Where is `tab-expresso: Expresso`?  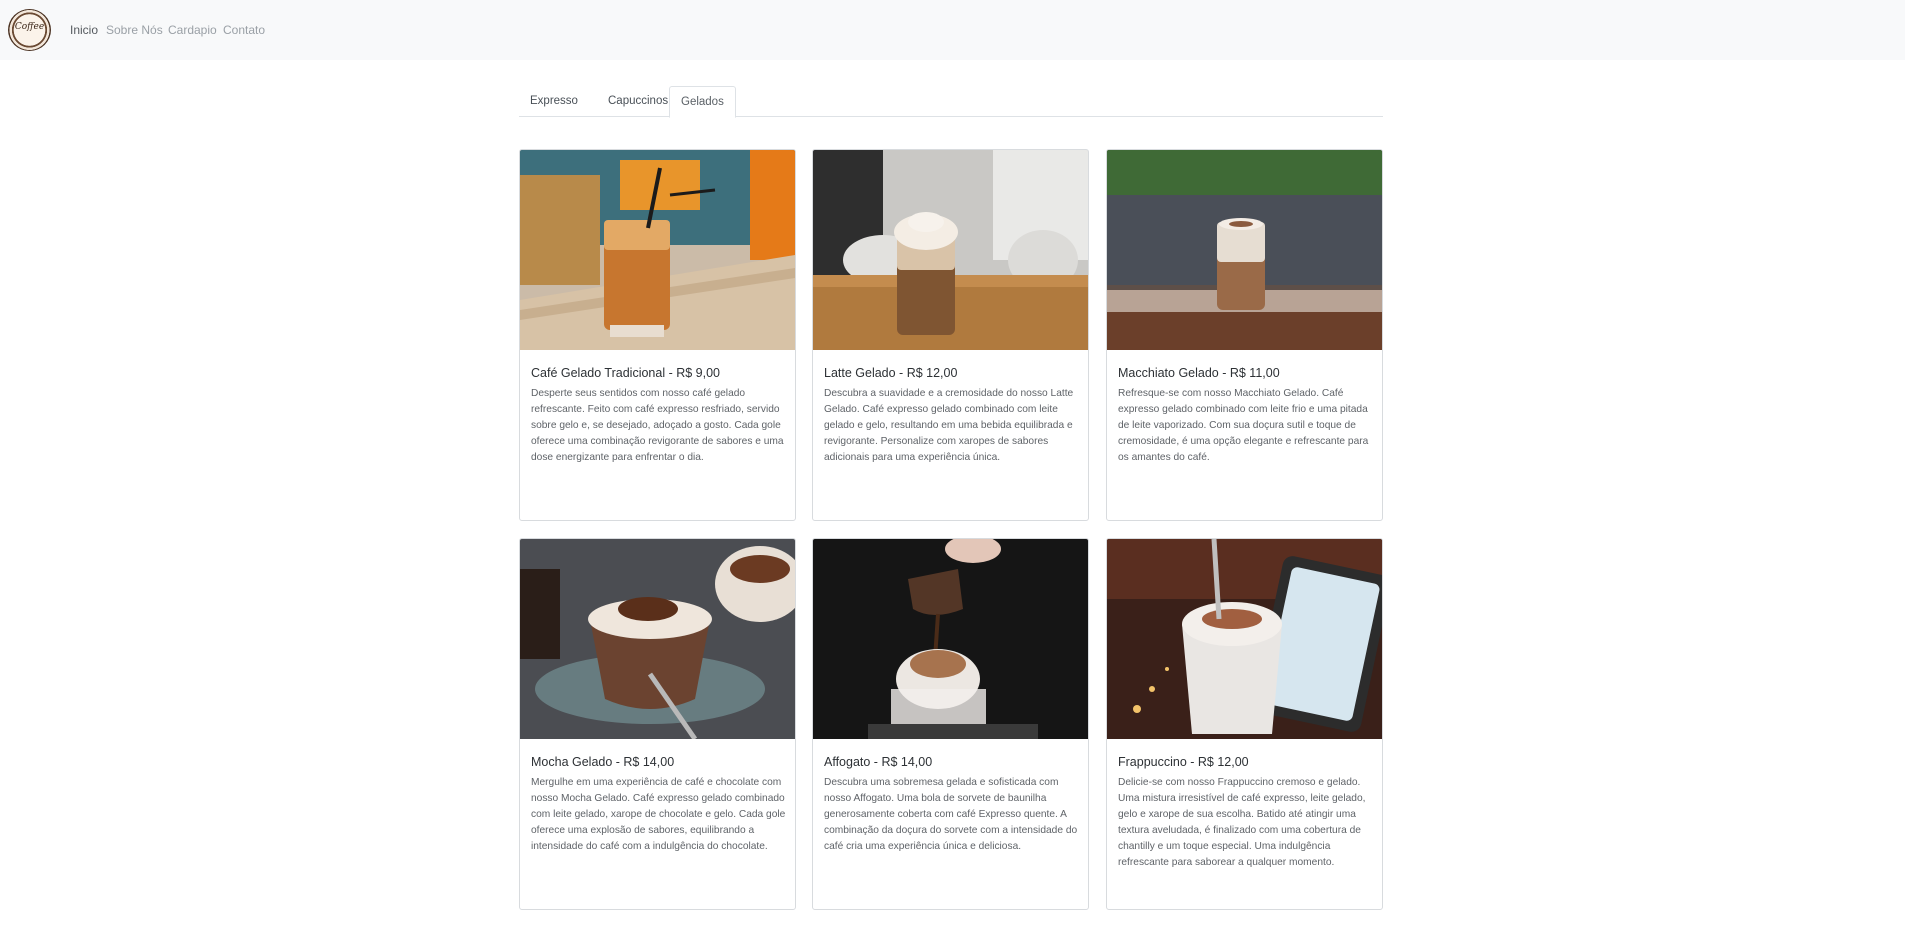
tab-expresso: Expresso is located at coordinates (554, 101).